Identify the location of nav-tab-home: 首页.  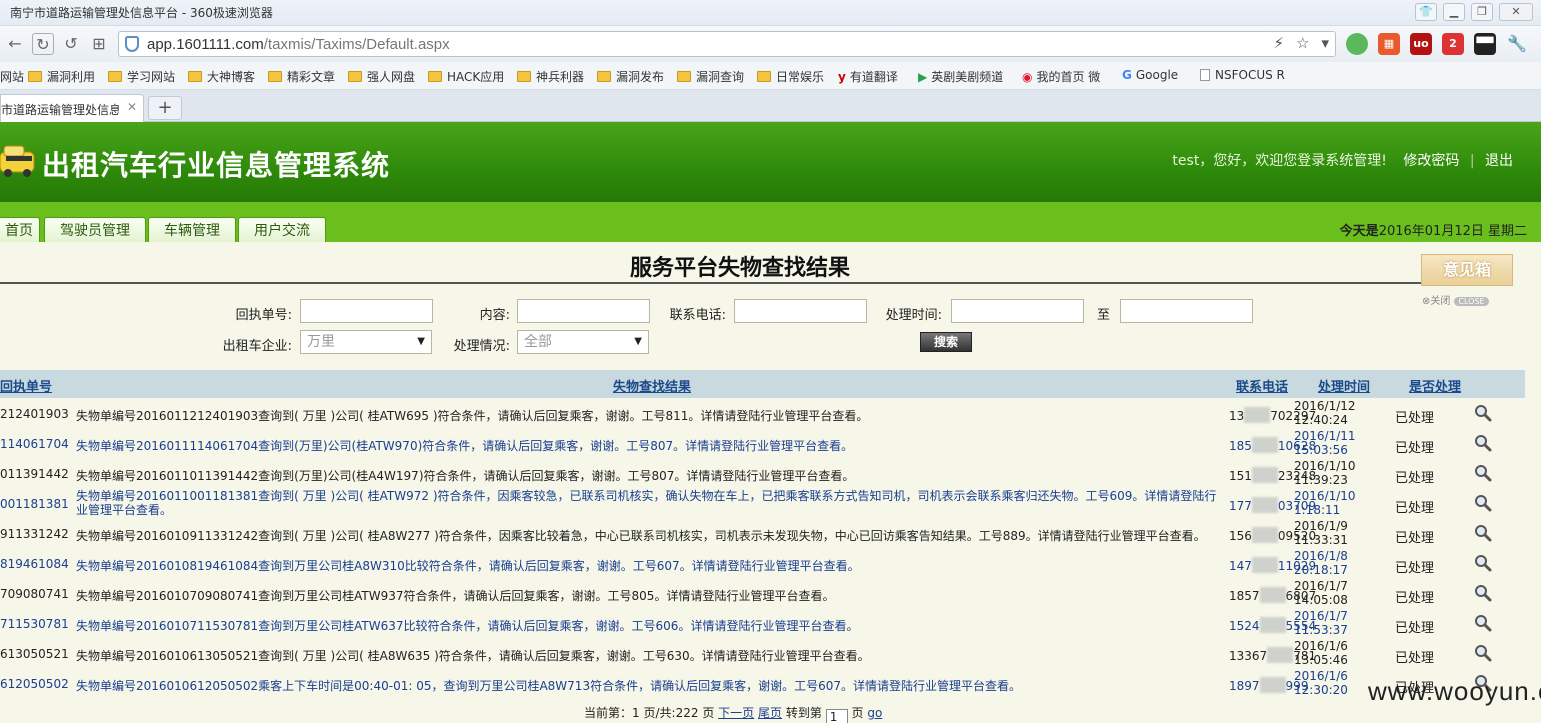
(20, 230).